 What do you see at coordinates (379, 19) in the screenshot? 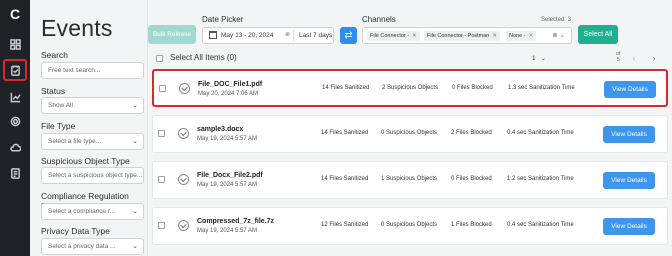
I see `channels-label: Channels` at bounding box center [379, 19].